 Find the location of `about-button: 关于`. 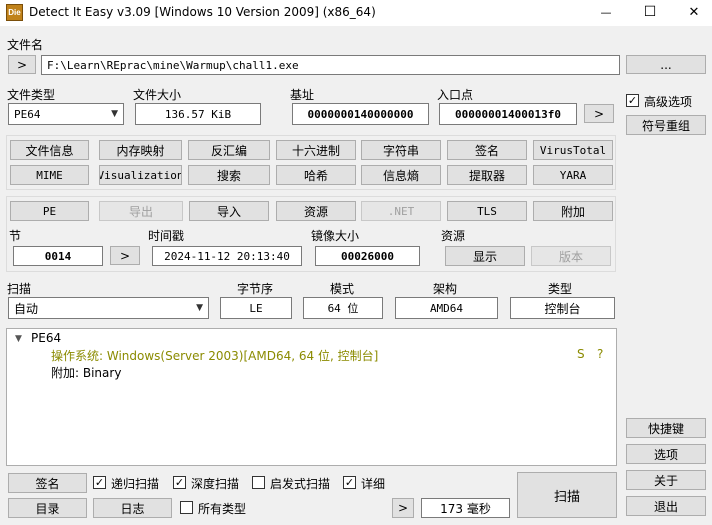

about-button: 关于 is located at coordinates (666, 480).